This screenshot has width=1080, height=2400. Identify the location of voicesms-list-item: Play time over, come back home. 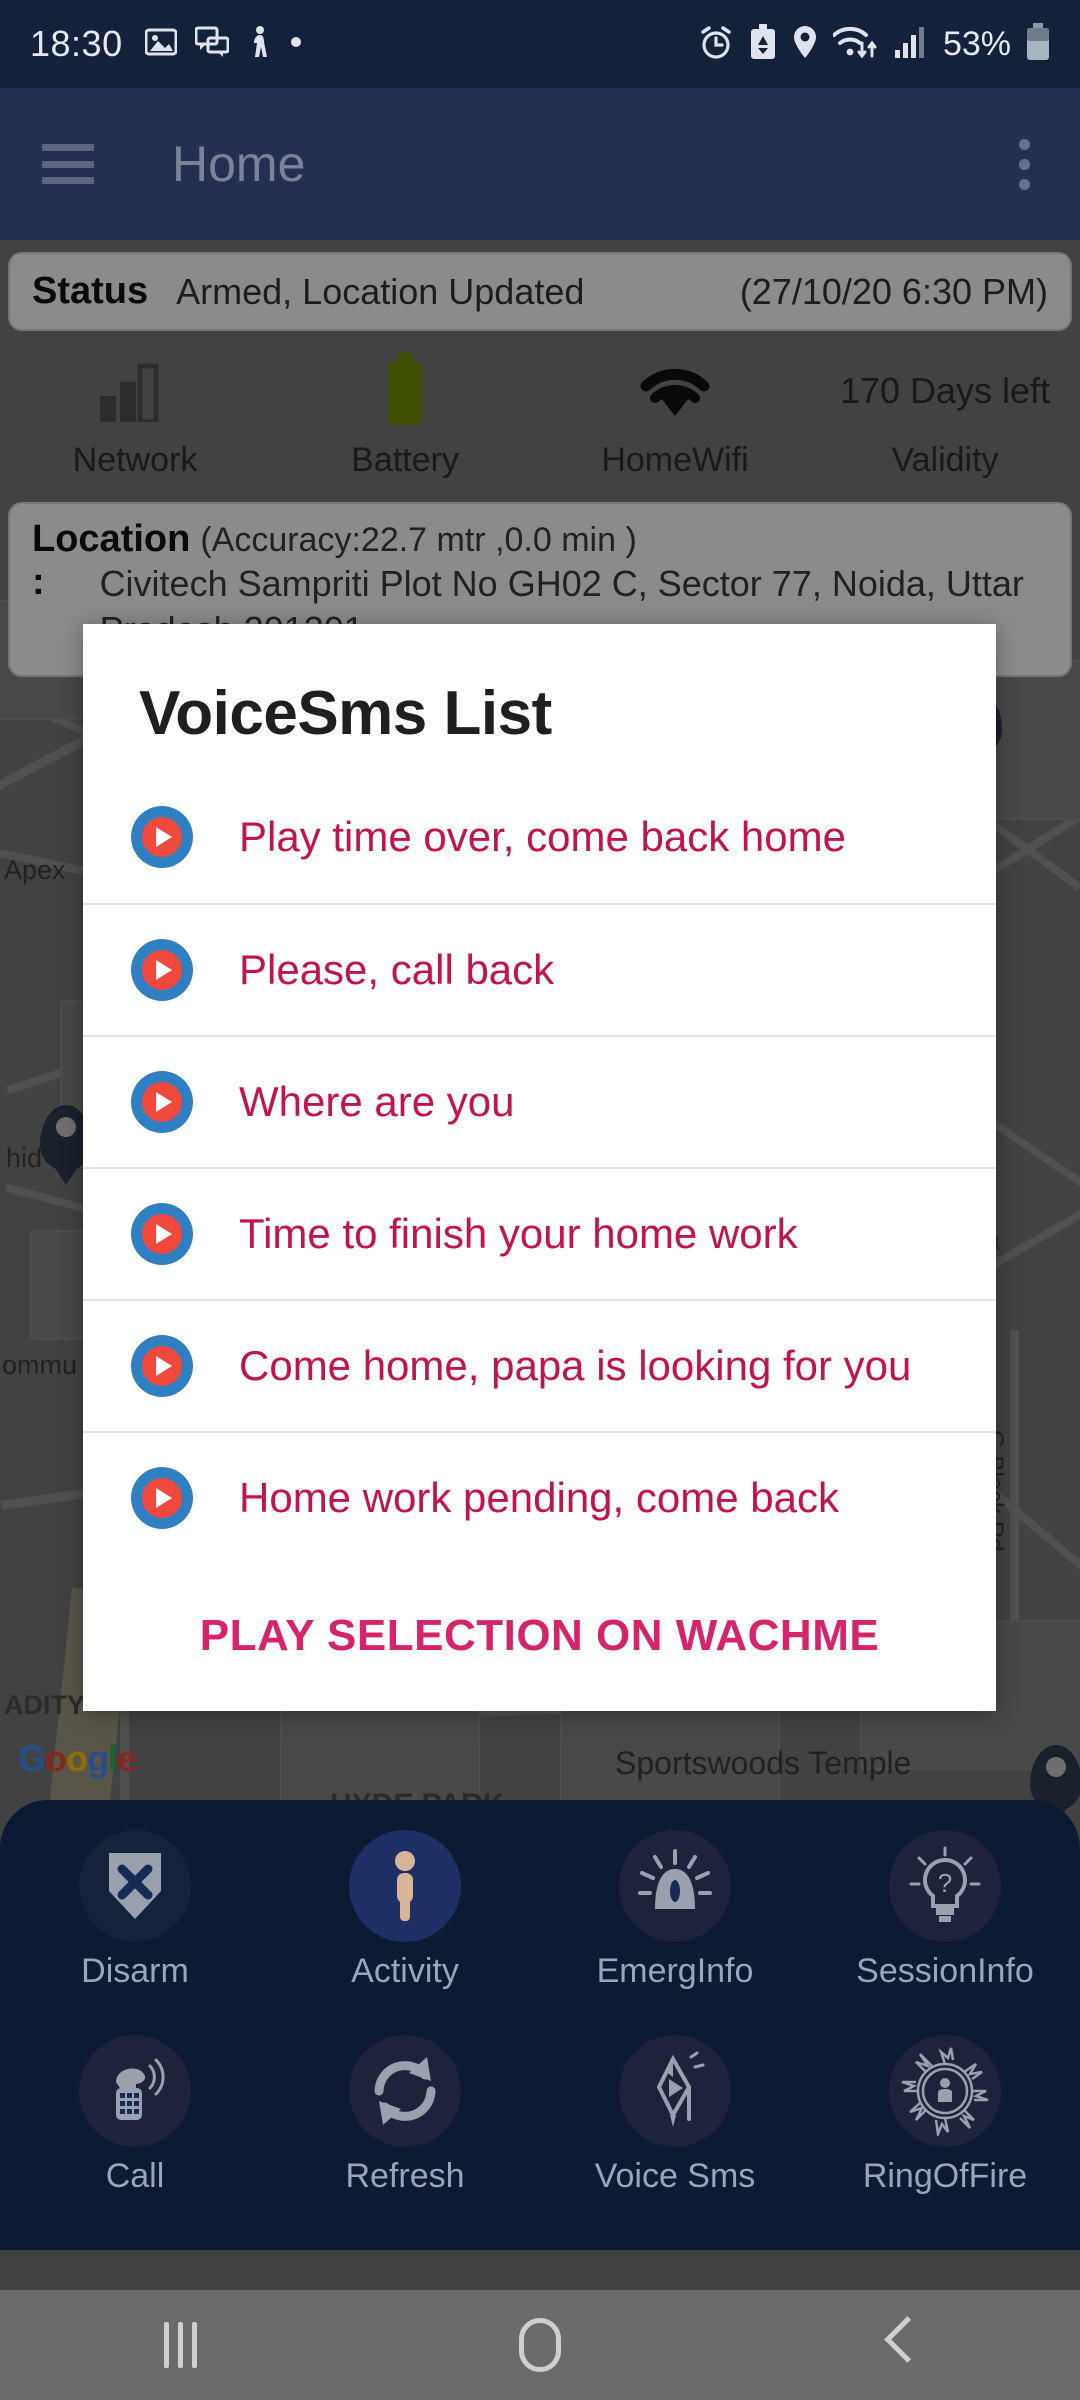
(539, 837).